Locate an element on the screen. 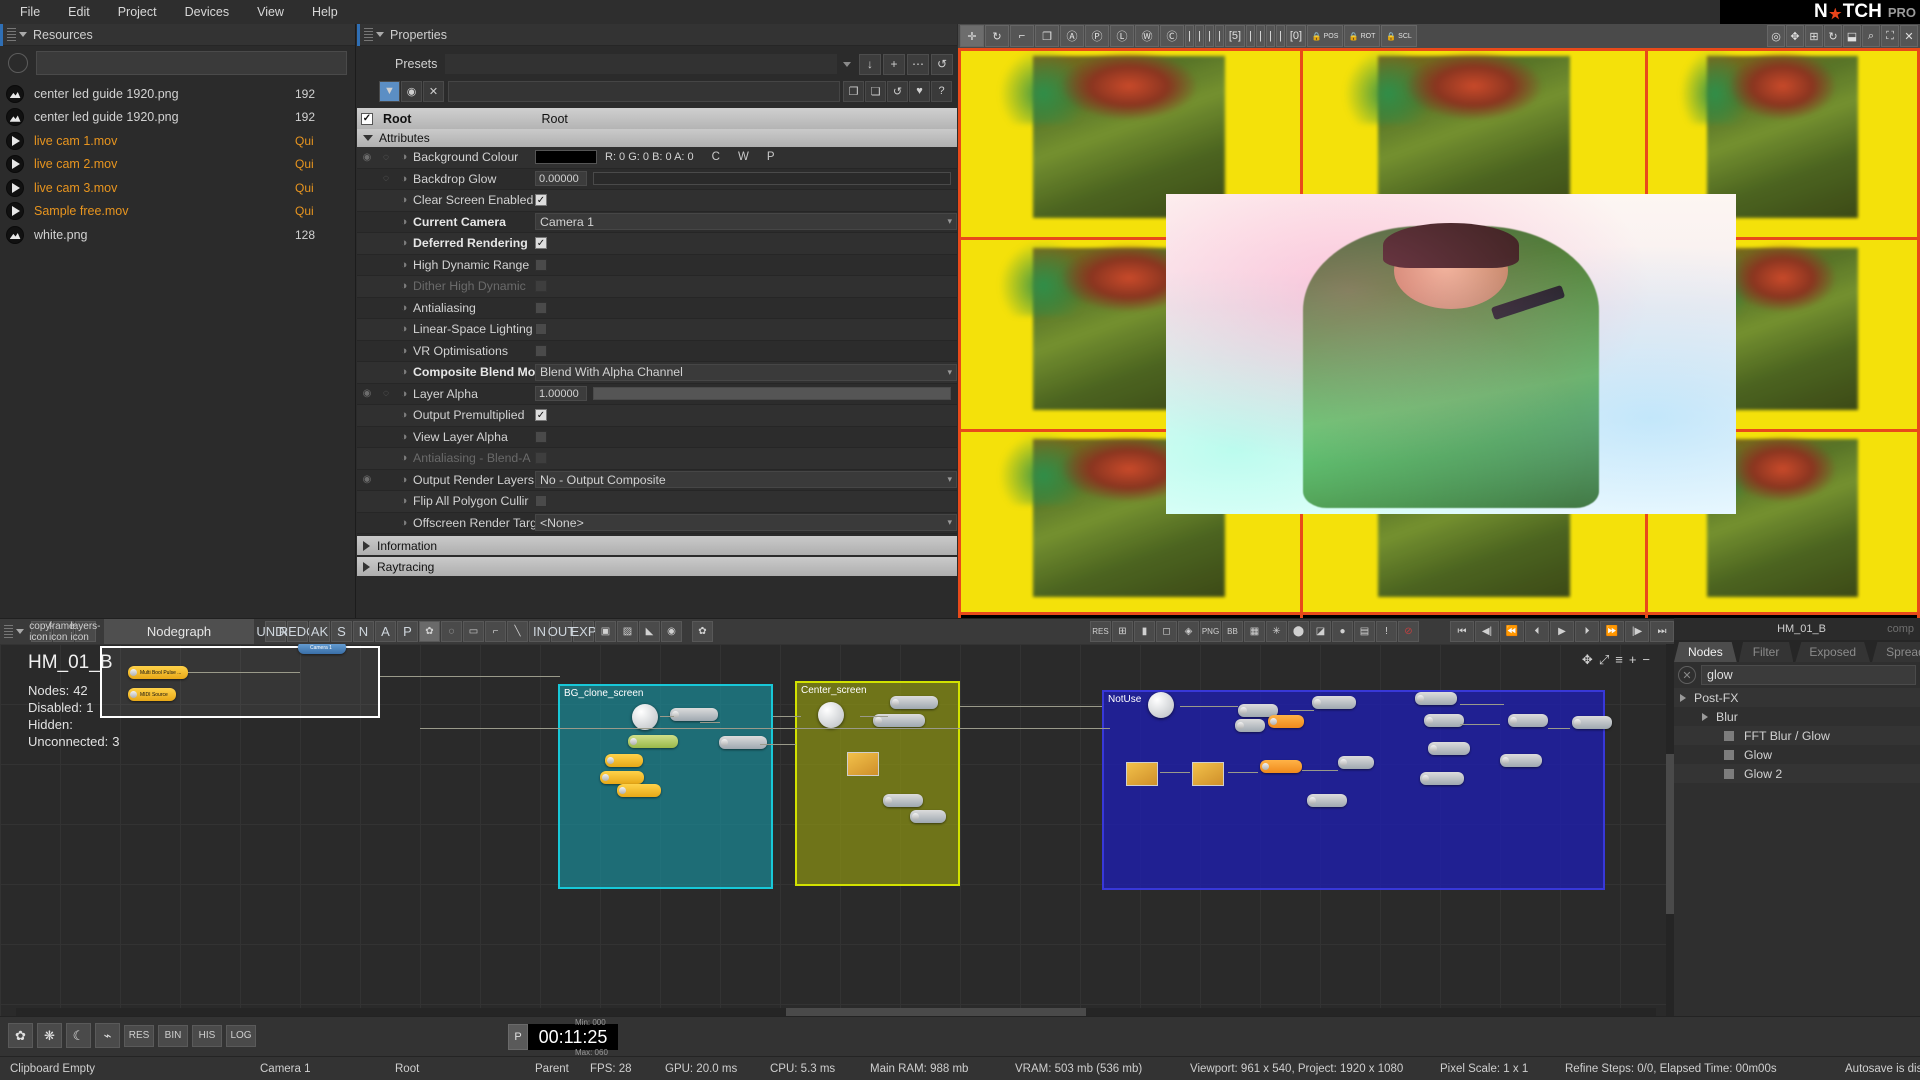 The width and height of the screenshot is (1920, 1080). attribute-value: ✓ is located at coordinates (746, 415).